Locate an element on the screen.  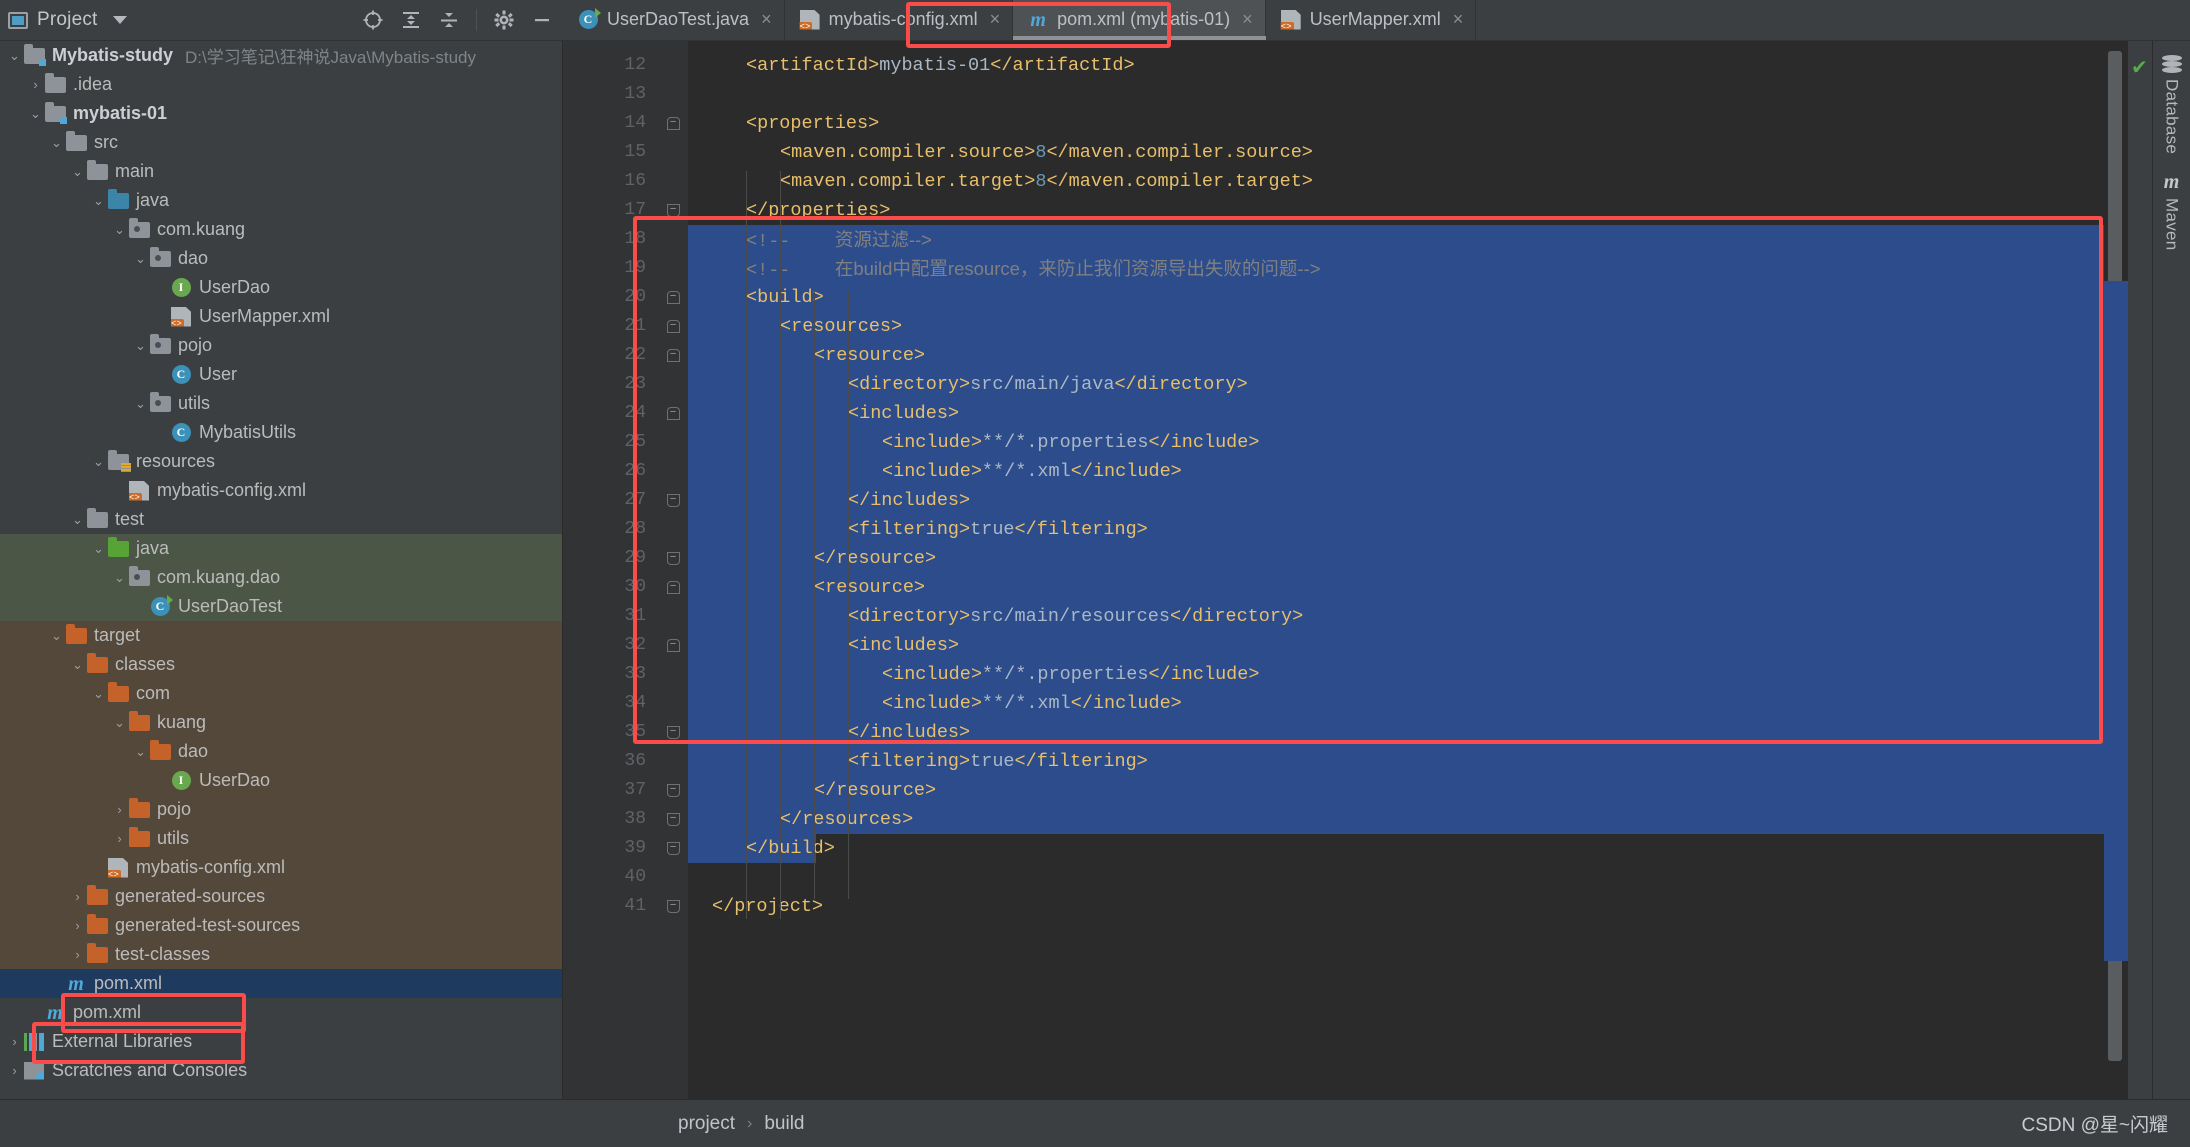
breadcrumb-item-build: build is located at coordinates (784, 1124).